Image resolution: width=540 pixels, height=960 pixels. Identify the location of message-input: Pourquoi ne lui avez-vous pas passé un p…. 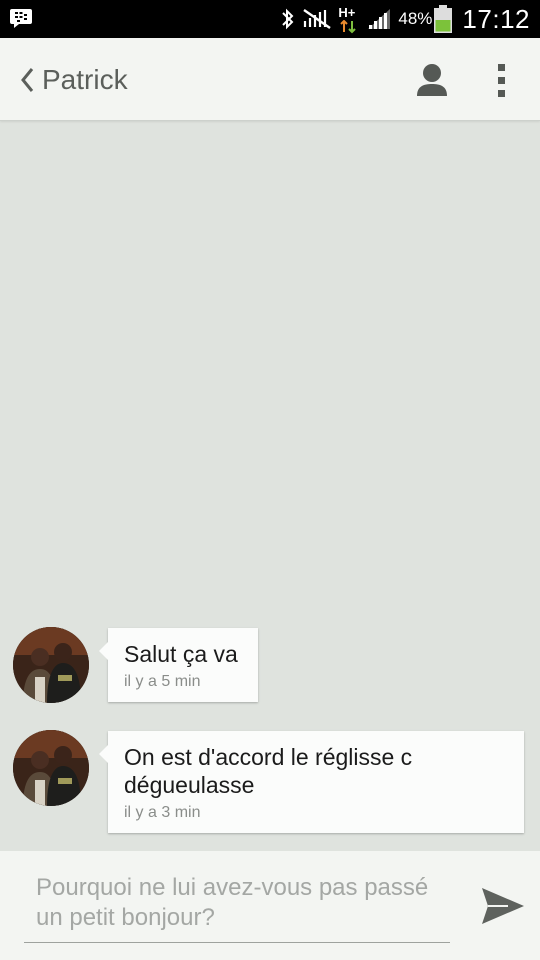
(237, 908).